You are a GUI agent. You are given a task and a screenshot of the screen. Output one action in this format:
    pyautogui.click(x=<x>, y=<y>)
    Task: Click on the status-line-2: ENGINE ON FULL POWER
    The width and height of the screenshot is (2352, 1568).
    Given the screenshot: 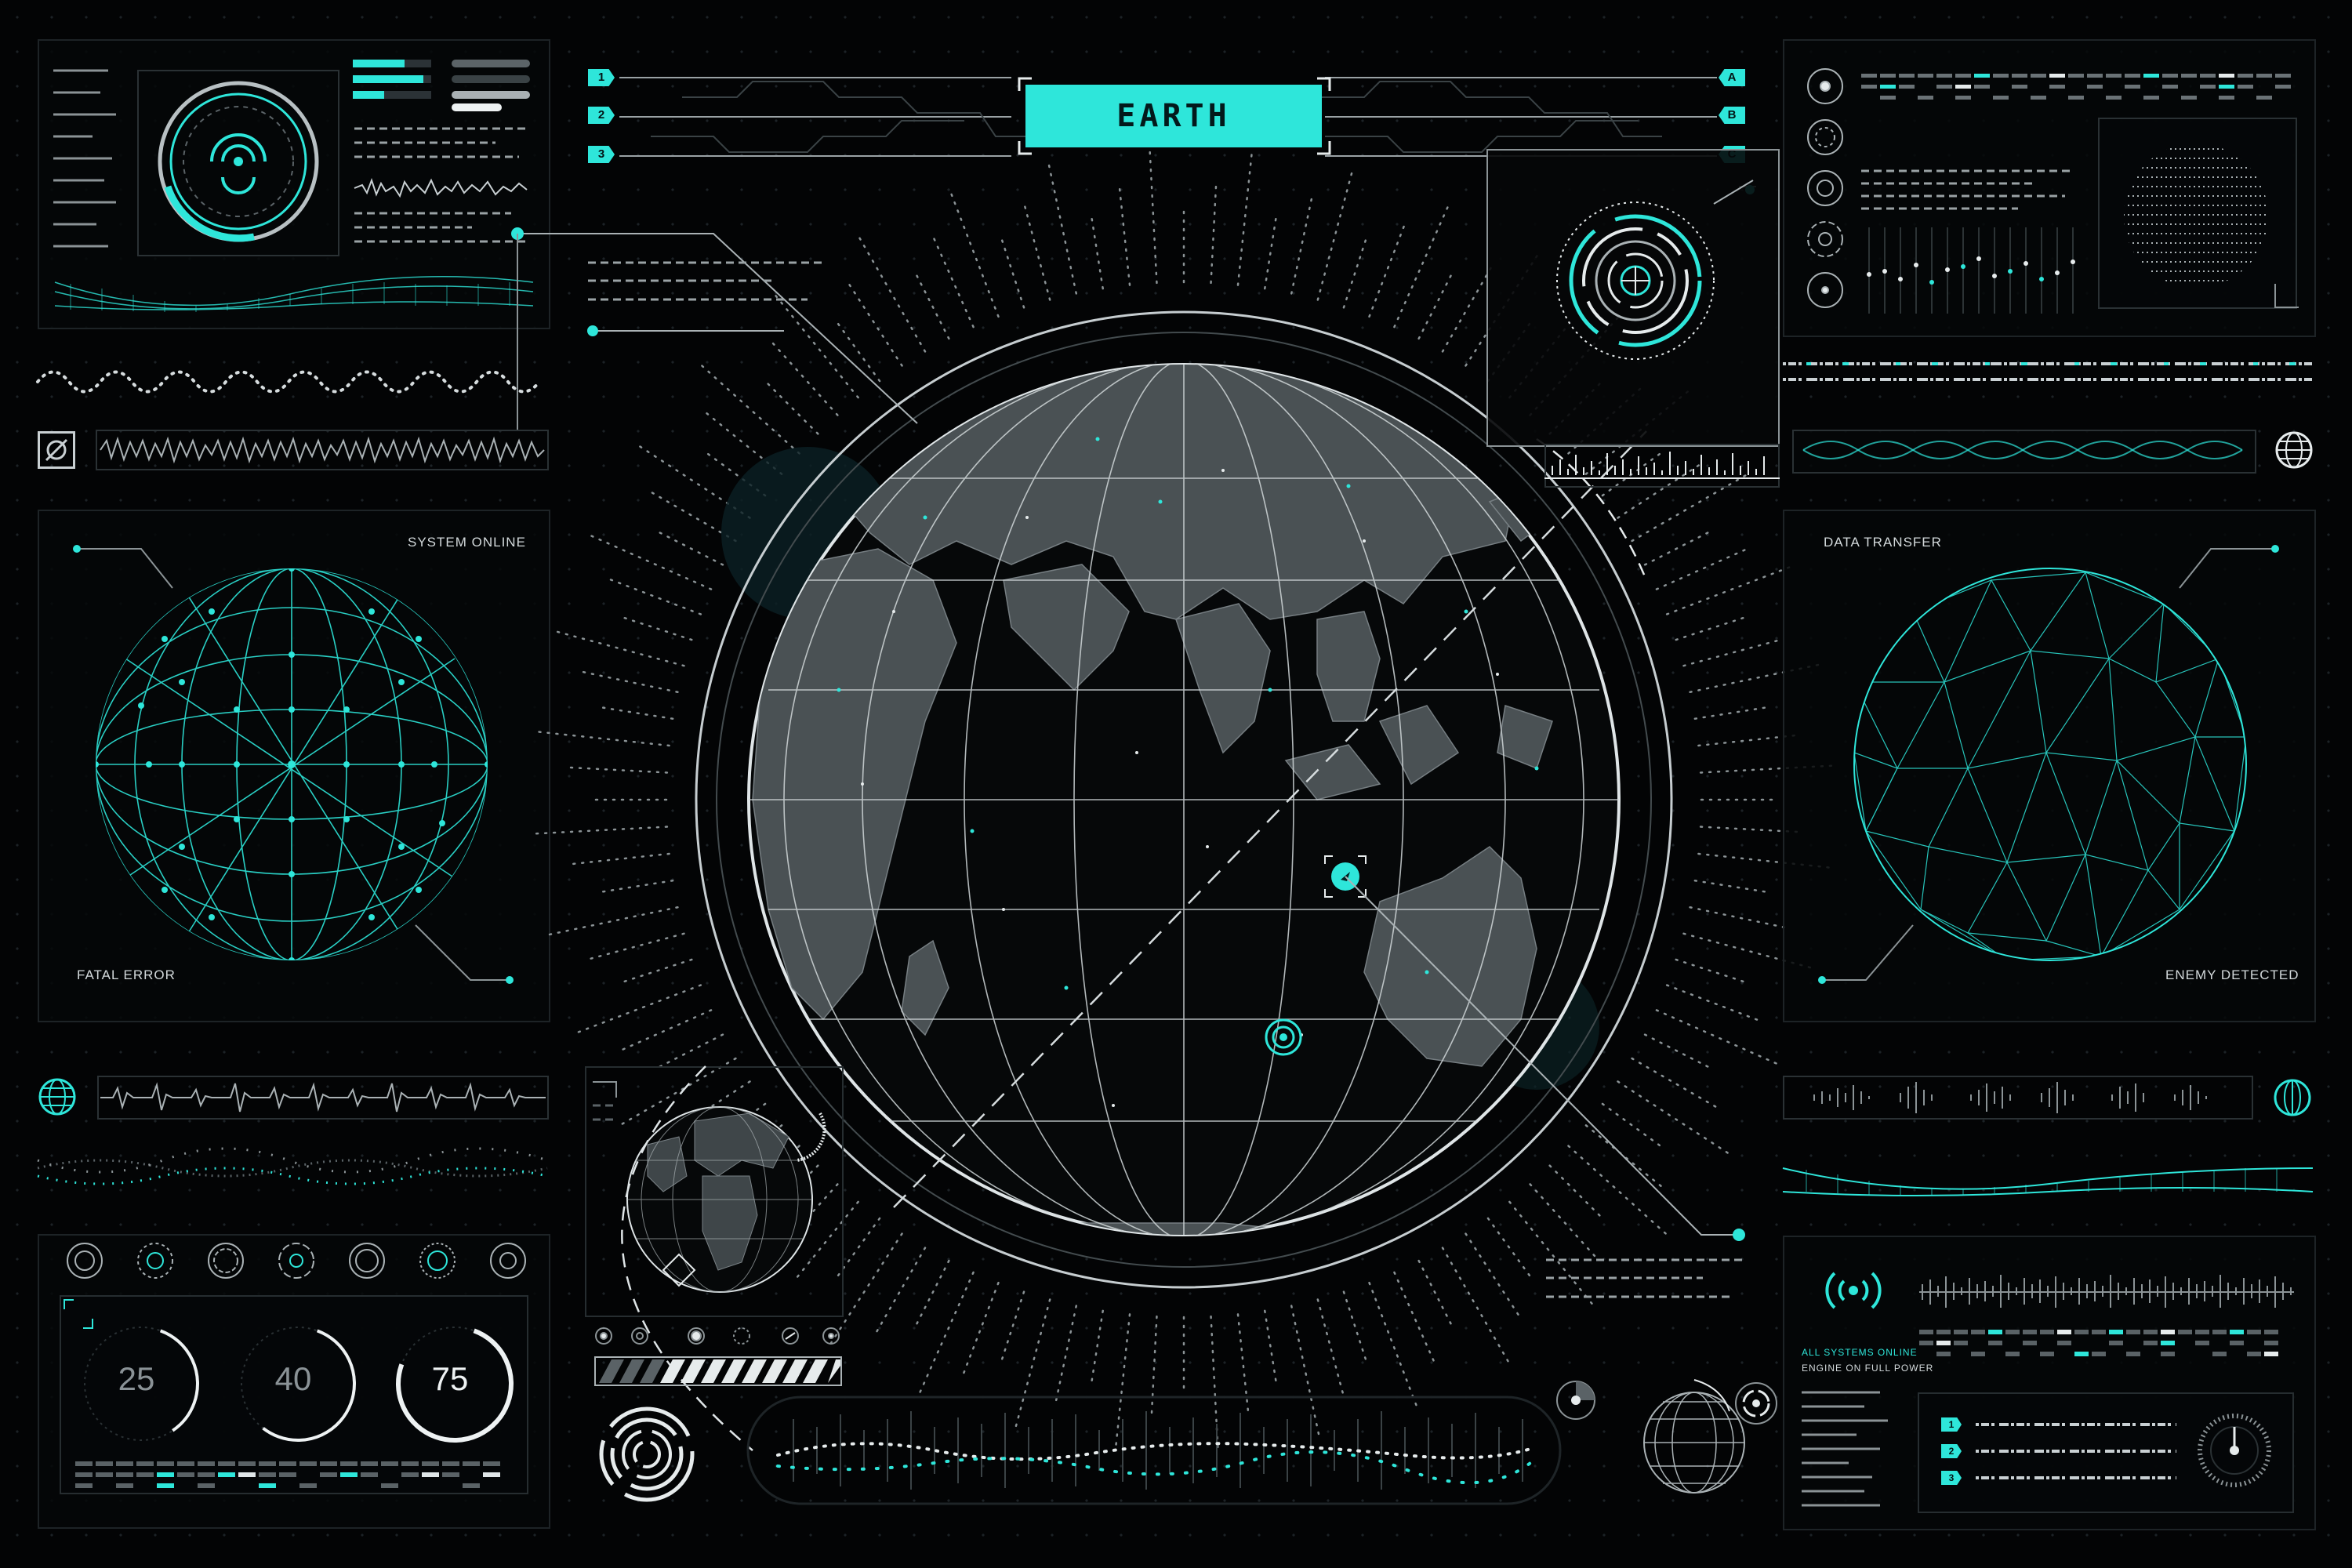 What is the action you would take?
    pyautogui.click(x=1868, y=1368)
    